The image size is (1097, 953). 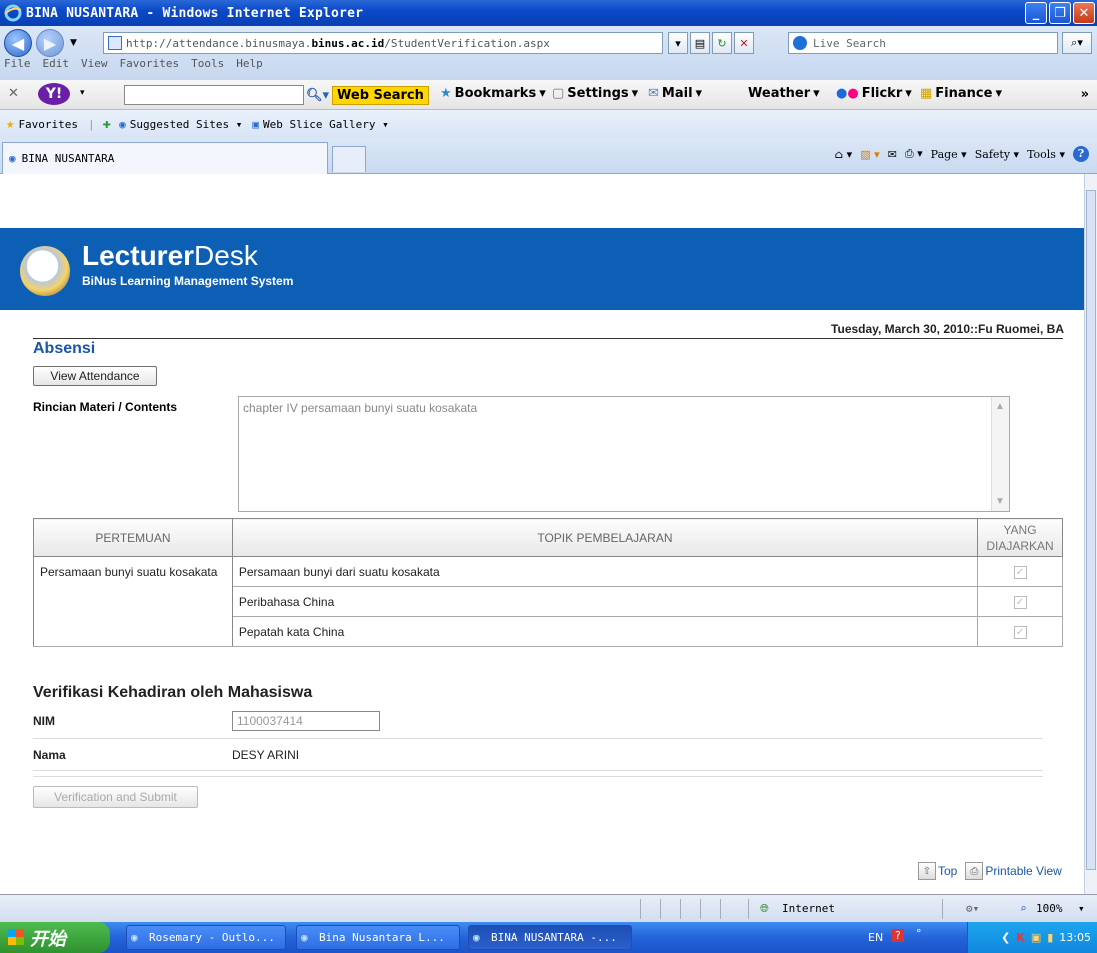 I want to click on topic-cell: Persamaan bunyi dari suatu kosakata, so click(x=605, y=571).